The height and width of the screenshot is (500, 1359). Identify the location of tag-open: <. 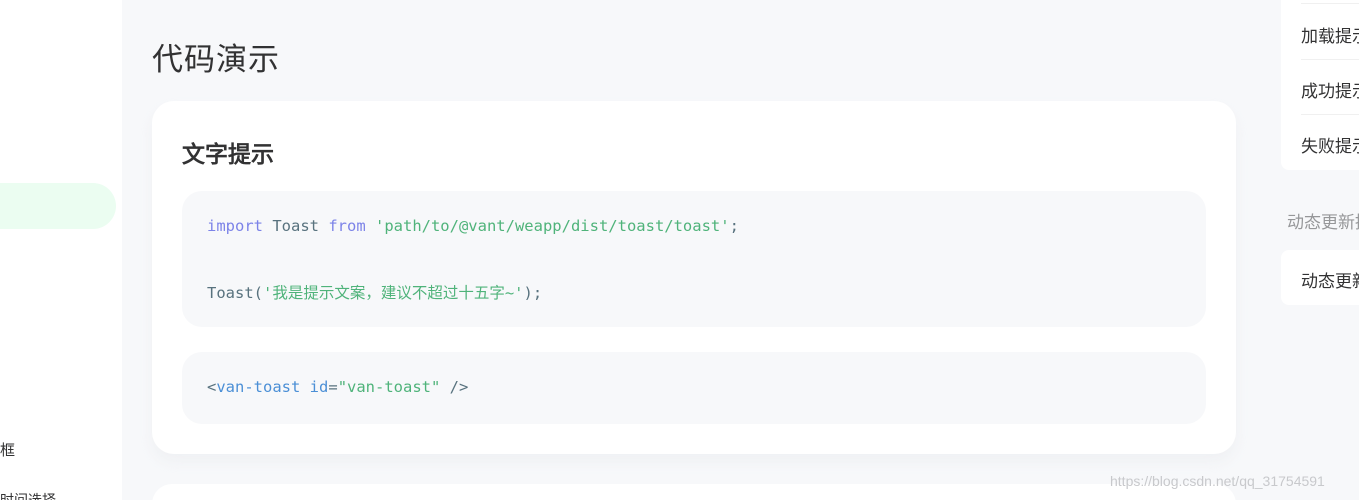
(212, 387).